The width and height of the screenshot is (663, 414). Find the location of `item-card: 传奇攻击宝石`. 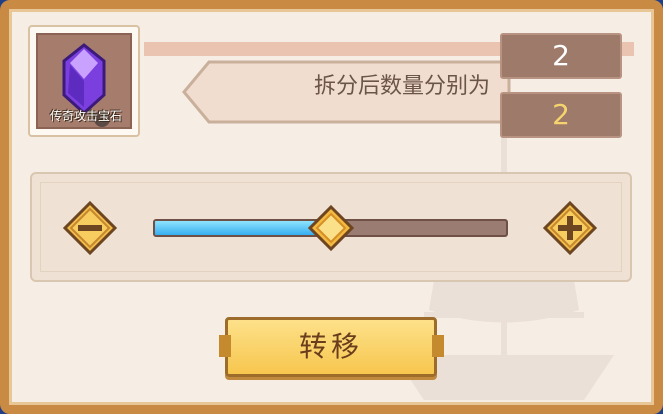

item-card: 传奇攻击宝石 is located at coordinates (84, 81).